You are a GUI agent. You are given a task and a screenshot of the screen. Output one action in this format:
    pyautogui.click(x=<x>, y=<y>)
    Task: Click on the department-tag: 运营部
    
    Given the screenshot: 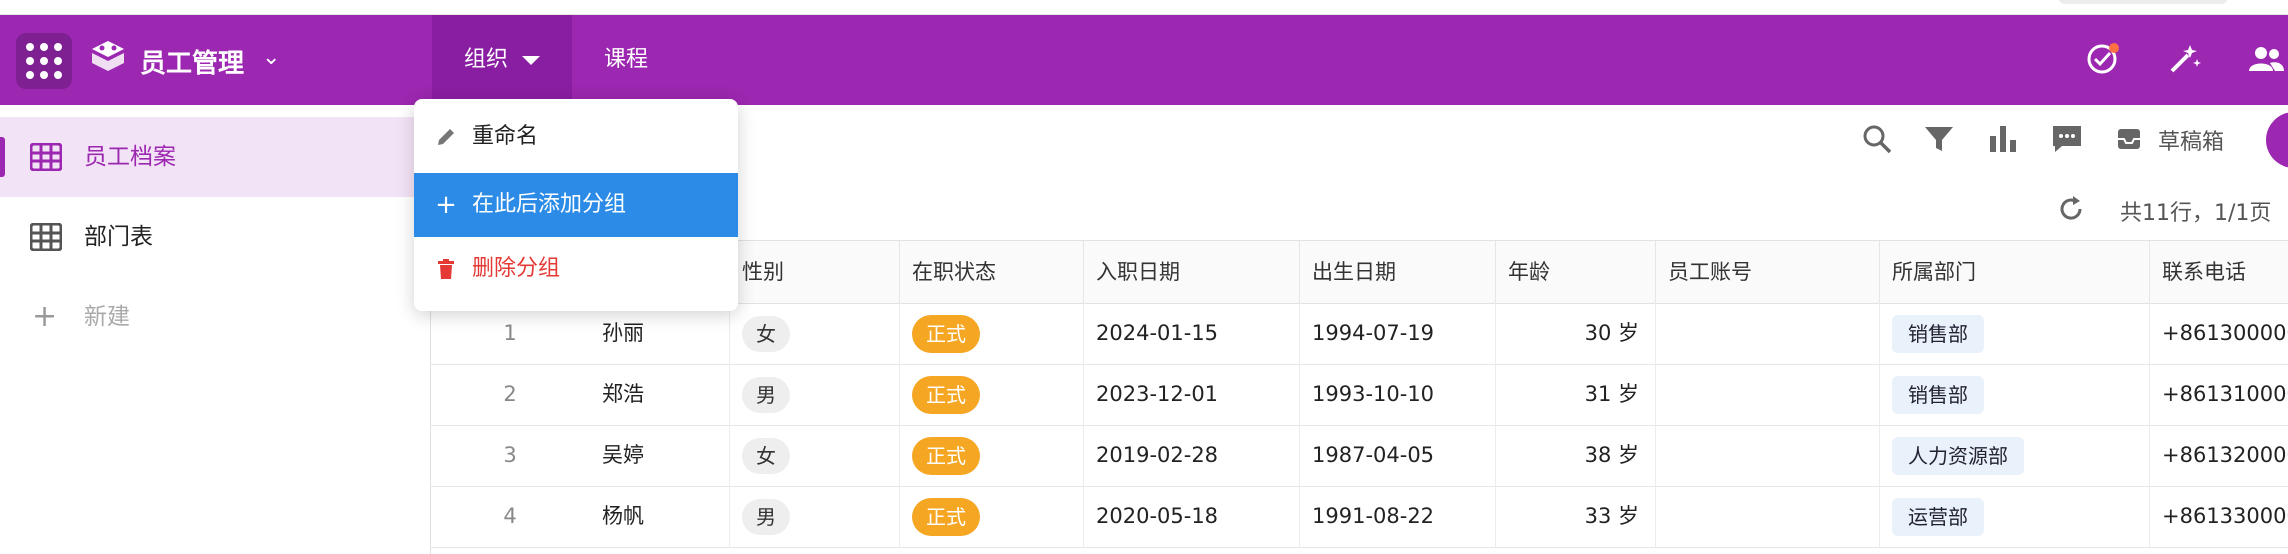 What is the action you would take?
    pyautogui.click(x=1938, y=517)
    